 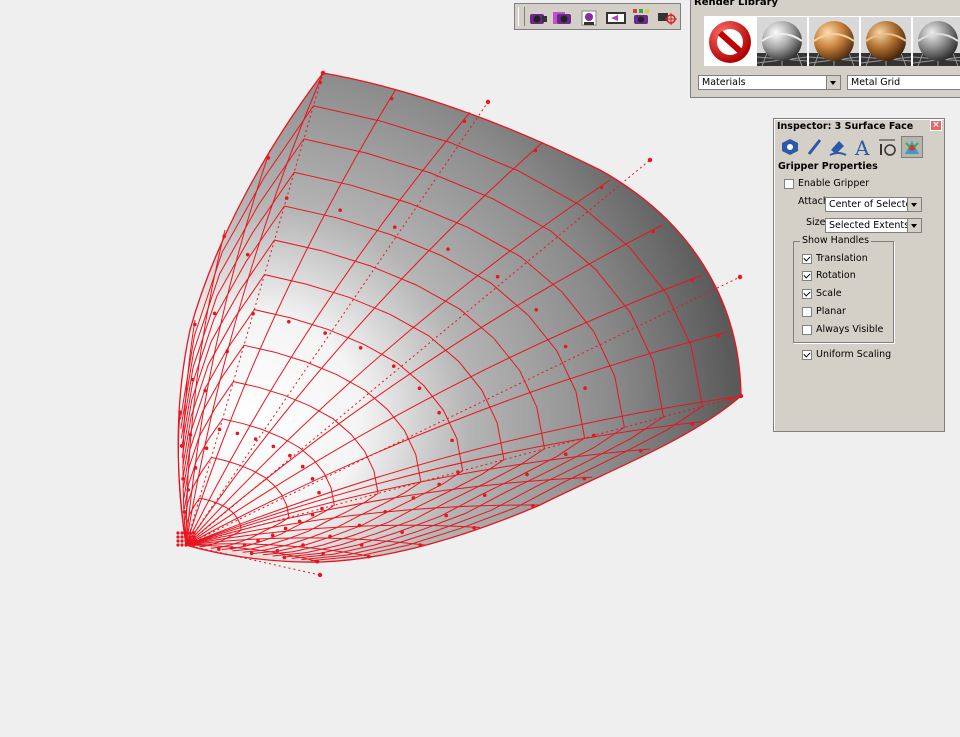 What do you see at coordinates (730, 41) in the screenshot?
I see `none-material-swatch` at bounding box center [730, 41].